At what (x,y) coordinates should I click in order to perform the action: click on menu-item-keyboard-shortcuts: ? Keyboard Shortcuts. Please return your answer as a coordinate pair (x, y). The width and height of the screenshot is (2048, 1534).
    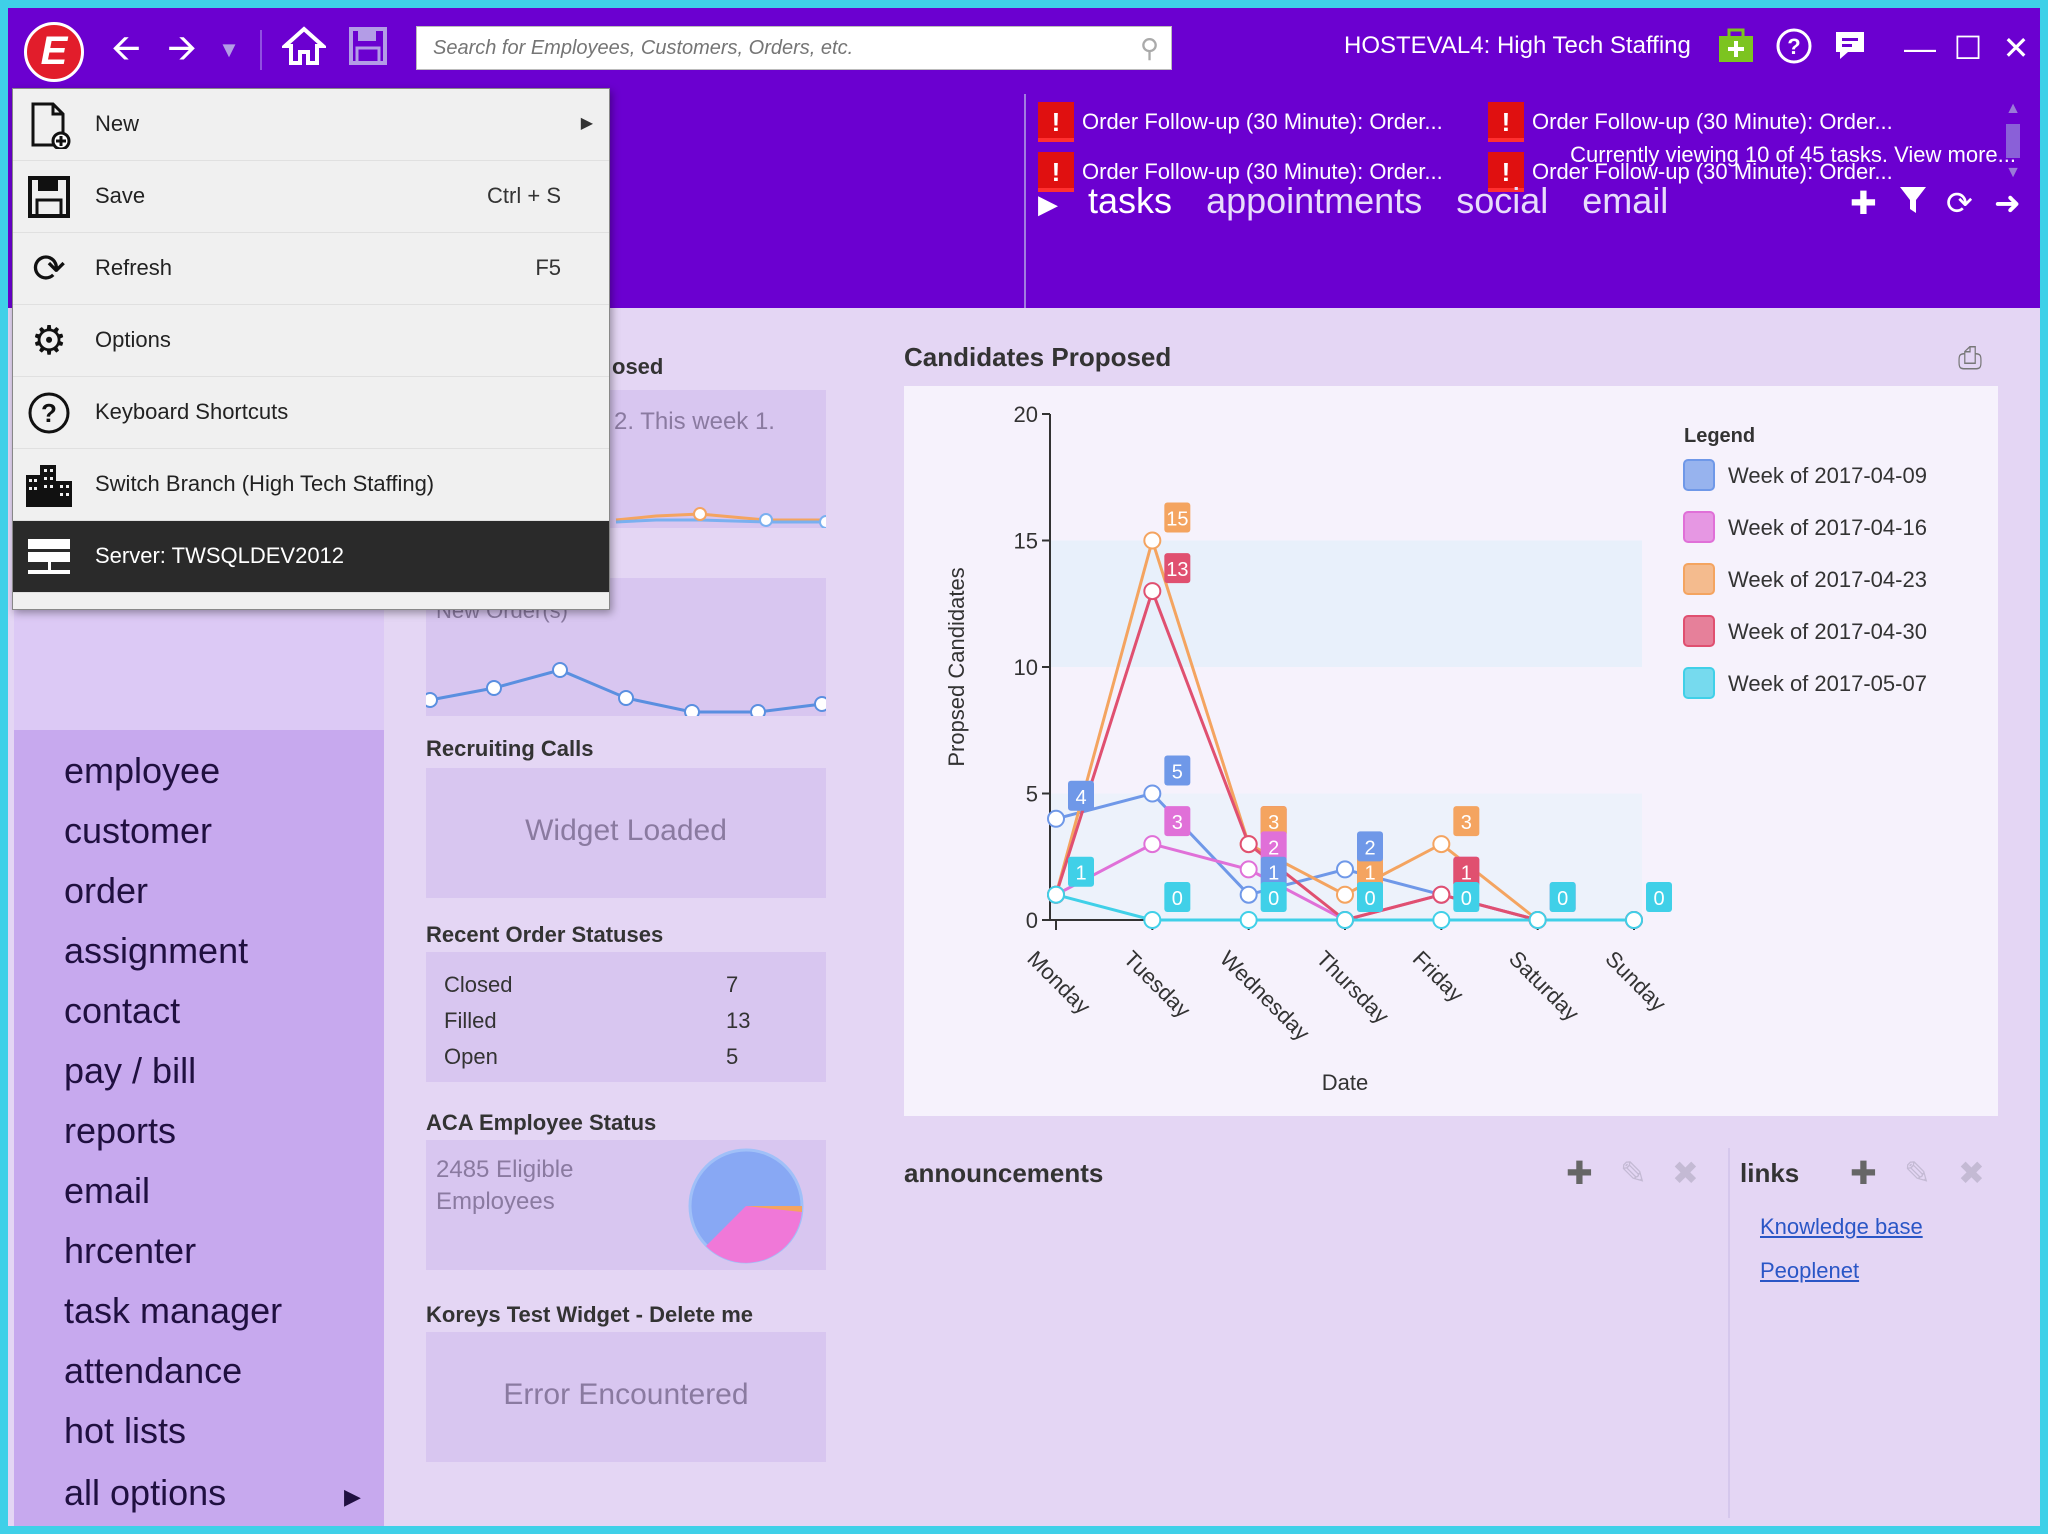
    Looking at the image, I should click on (311, 413).